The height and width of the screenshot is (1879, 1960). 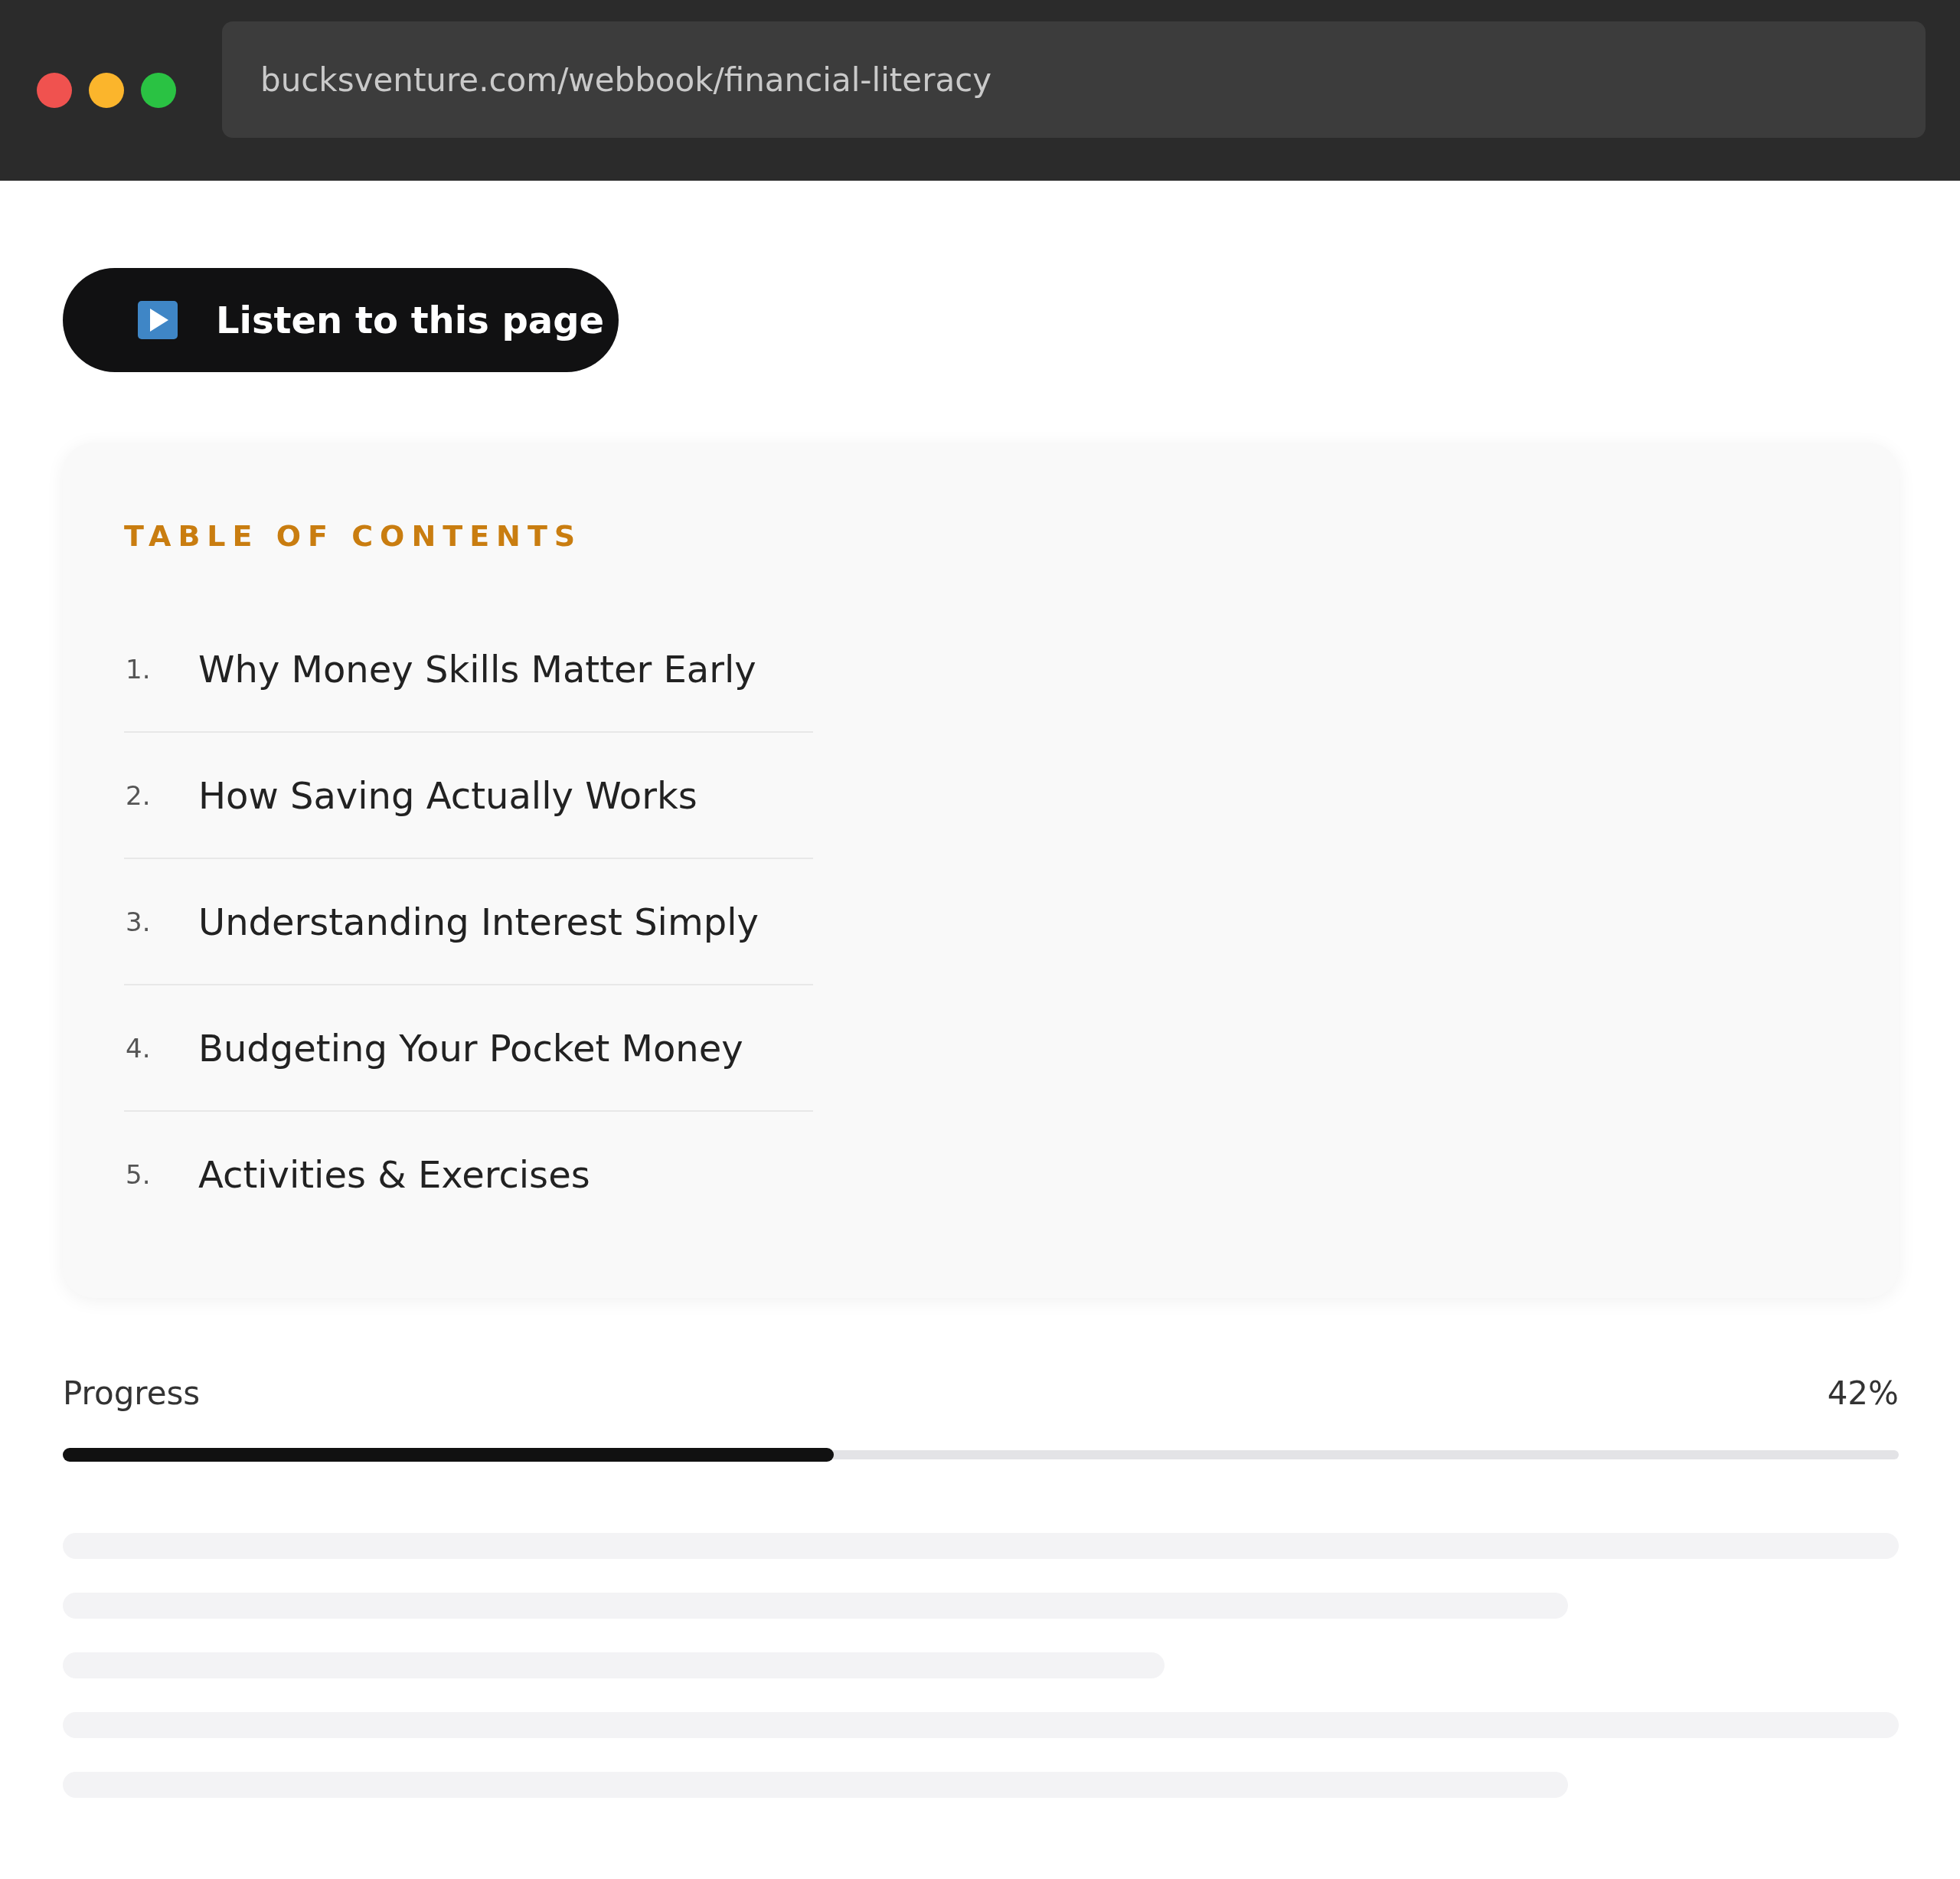 I want to click on chapter-link: Why Money Skills Matter Early, so click(x=477, y=669).